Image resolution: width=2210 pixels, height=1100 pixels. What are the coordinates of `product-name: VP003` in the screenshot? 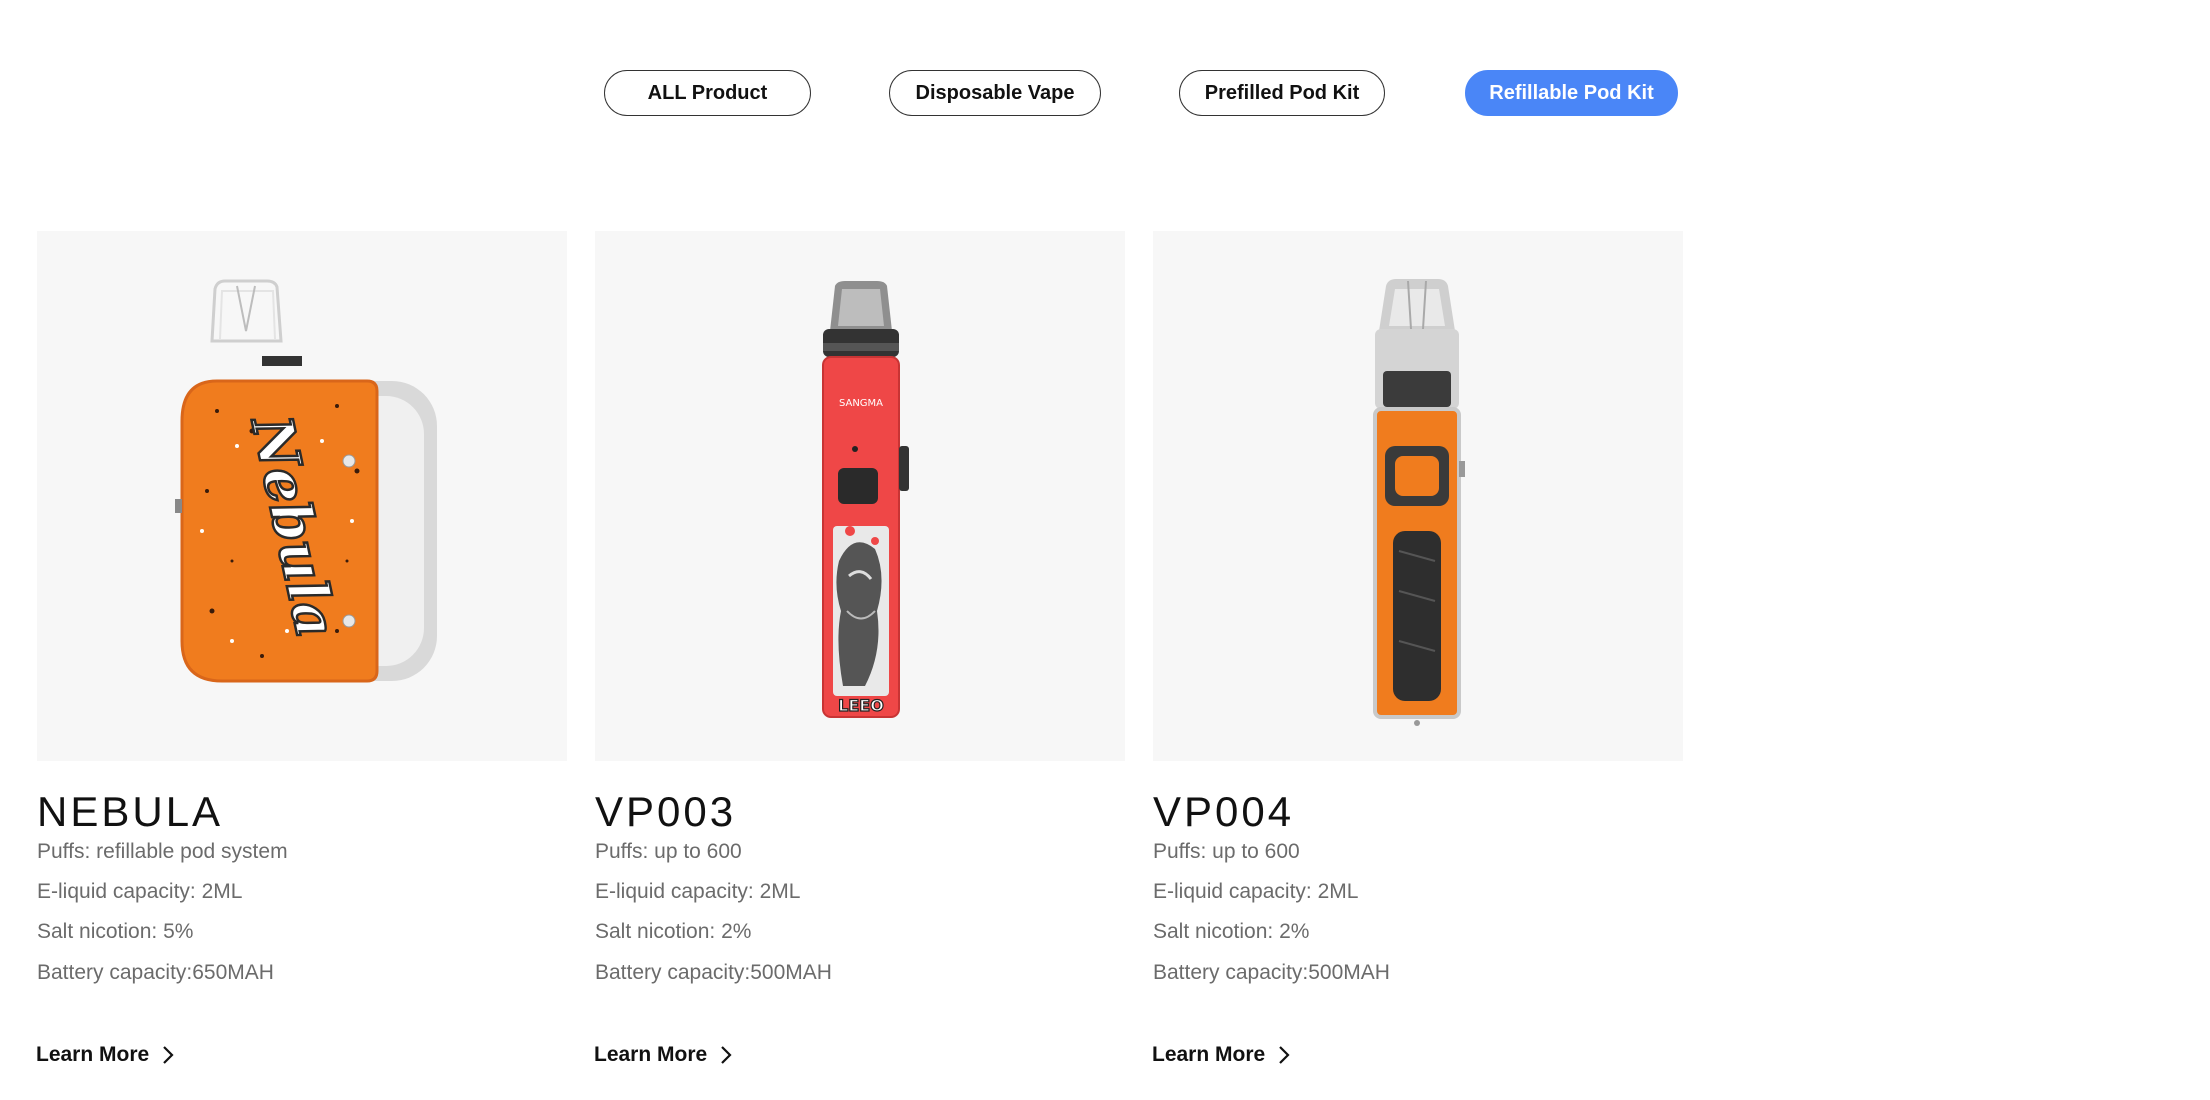 It's located at (666, 811).